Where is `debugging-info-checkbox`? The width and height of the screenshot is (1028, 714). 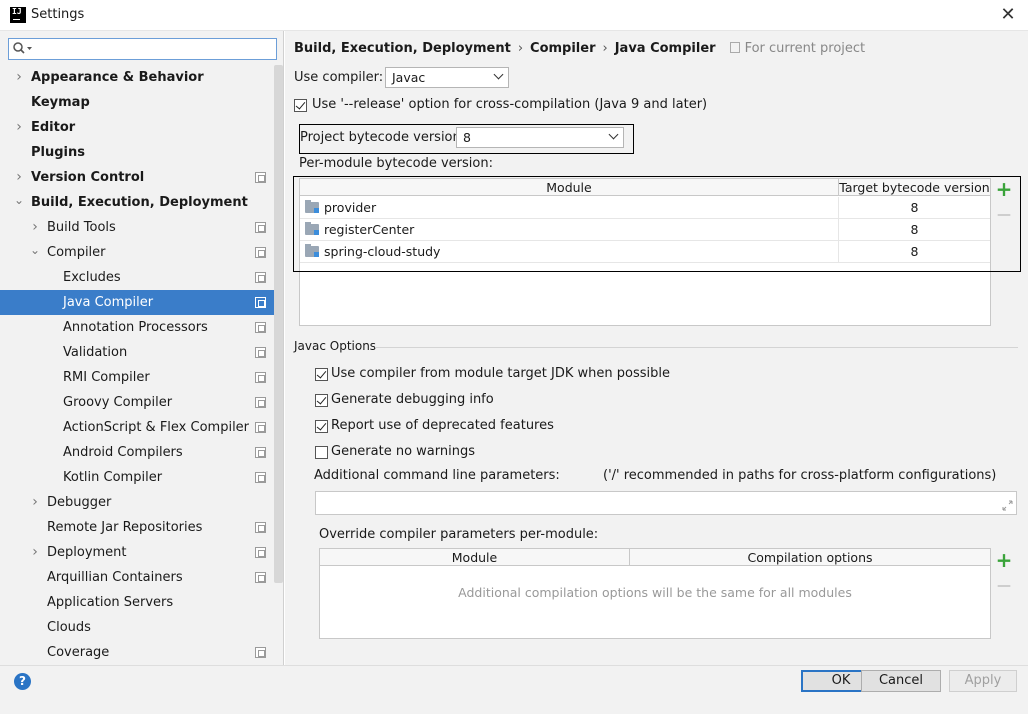 debugging-info-checkbox is located at coordinates (321, 400).